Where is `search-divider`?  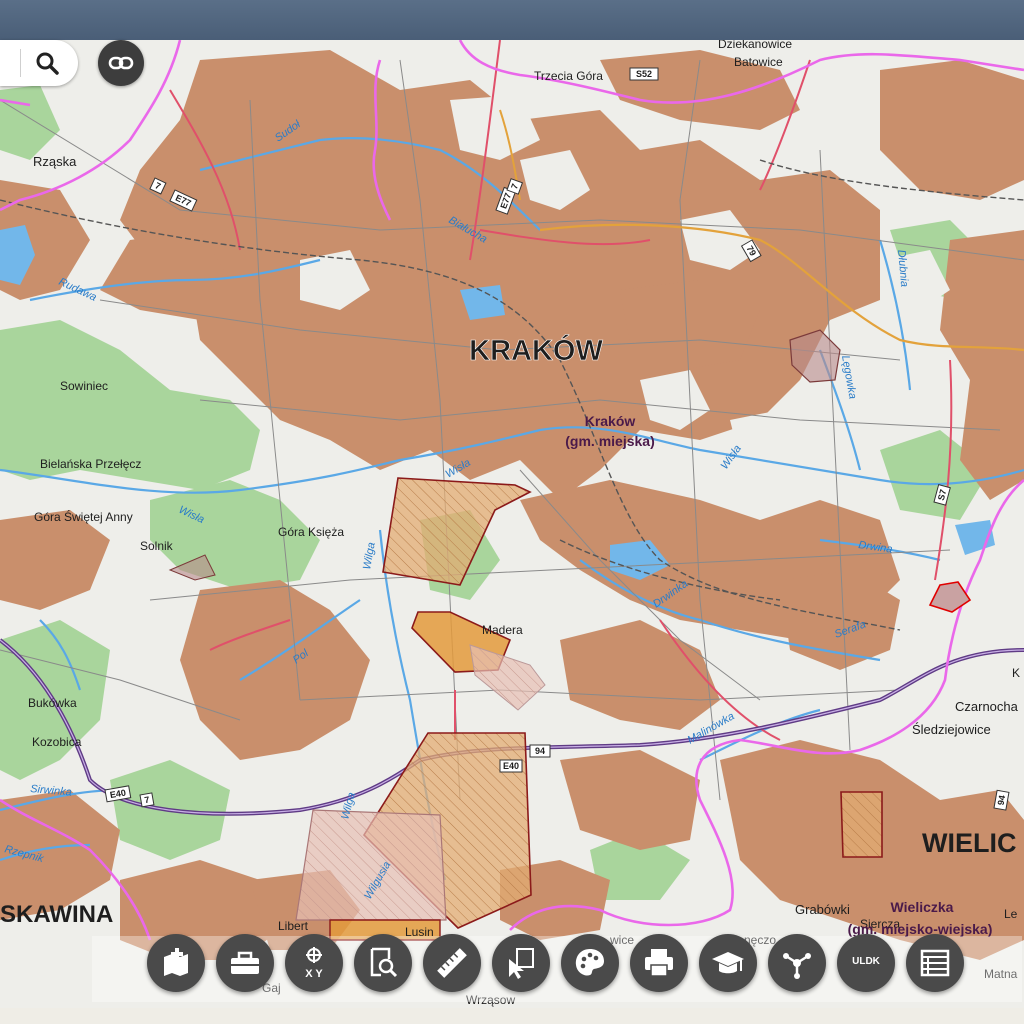 search-divider is located at coordinates (20, 63).